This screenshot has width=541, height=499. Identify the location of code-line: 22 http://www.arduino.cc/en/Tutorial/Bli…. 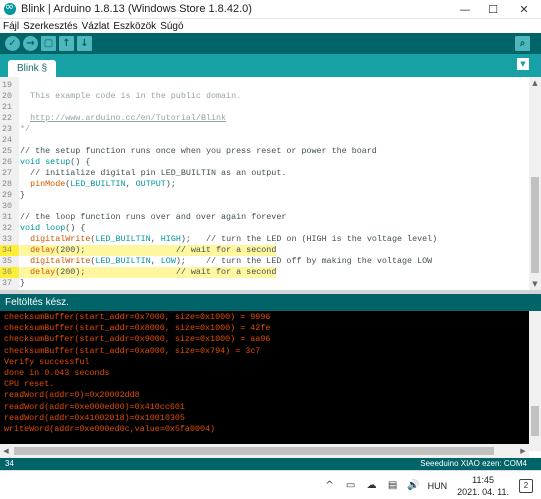
(264, 118).